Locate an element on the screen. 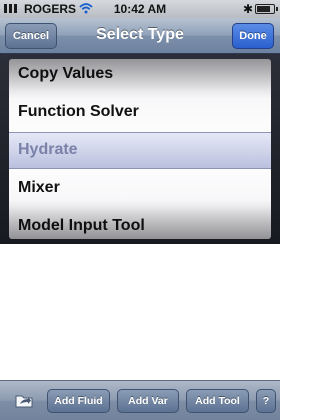  status-bar: ROGERS 10:42 AM ✱ is located at coordinates (140, 9).